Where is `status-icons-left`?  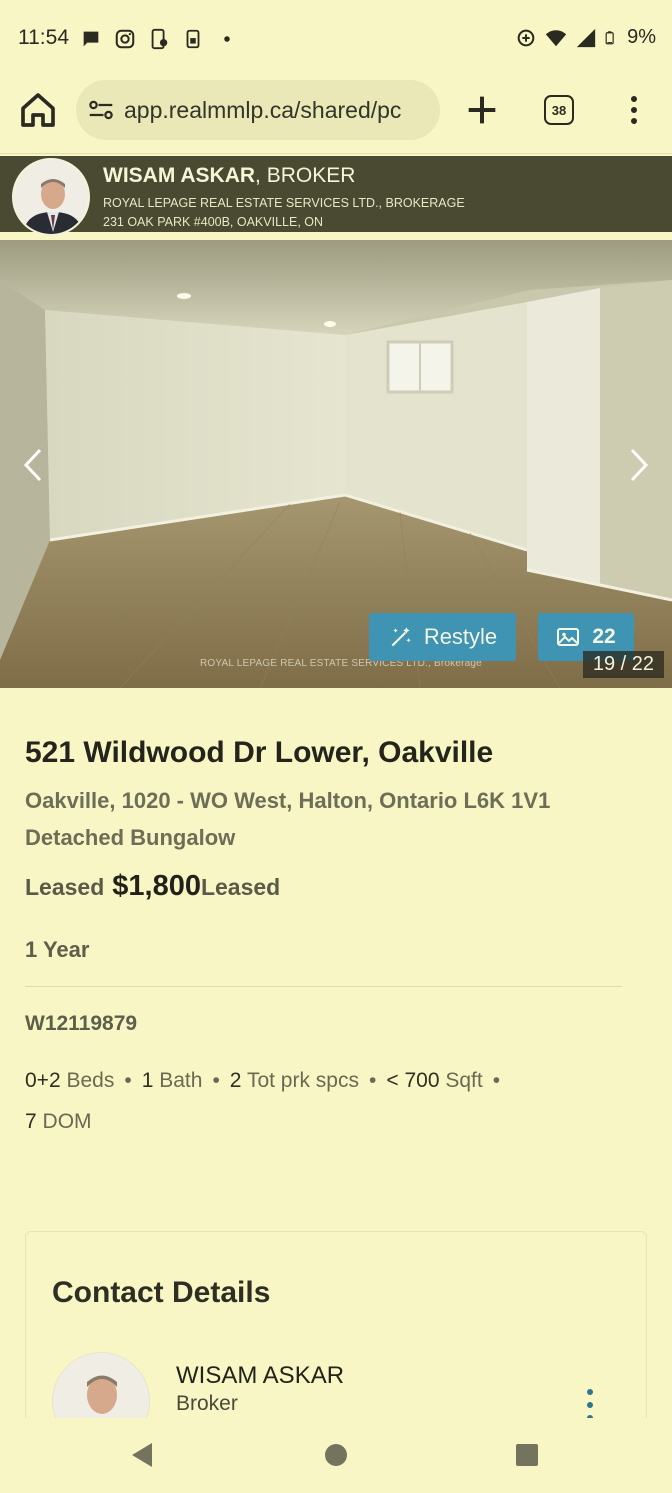
status-icons-left is located at coordinates (159, 39).